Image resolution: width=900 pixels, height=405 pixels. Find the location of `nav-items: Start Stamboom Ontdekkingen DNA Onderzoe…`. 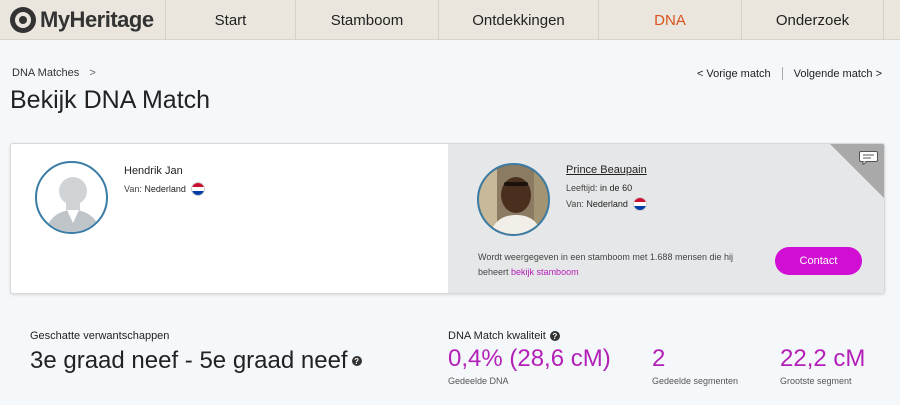

nav-items: Start Stamboom Ontdekkingen DNA Onderzoe… is located at coordinates (524, 20).